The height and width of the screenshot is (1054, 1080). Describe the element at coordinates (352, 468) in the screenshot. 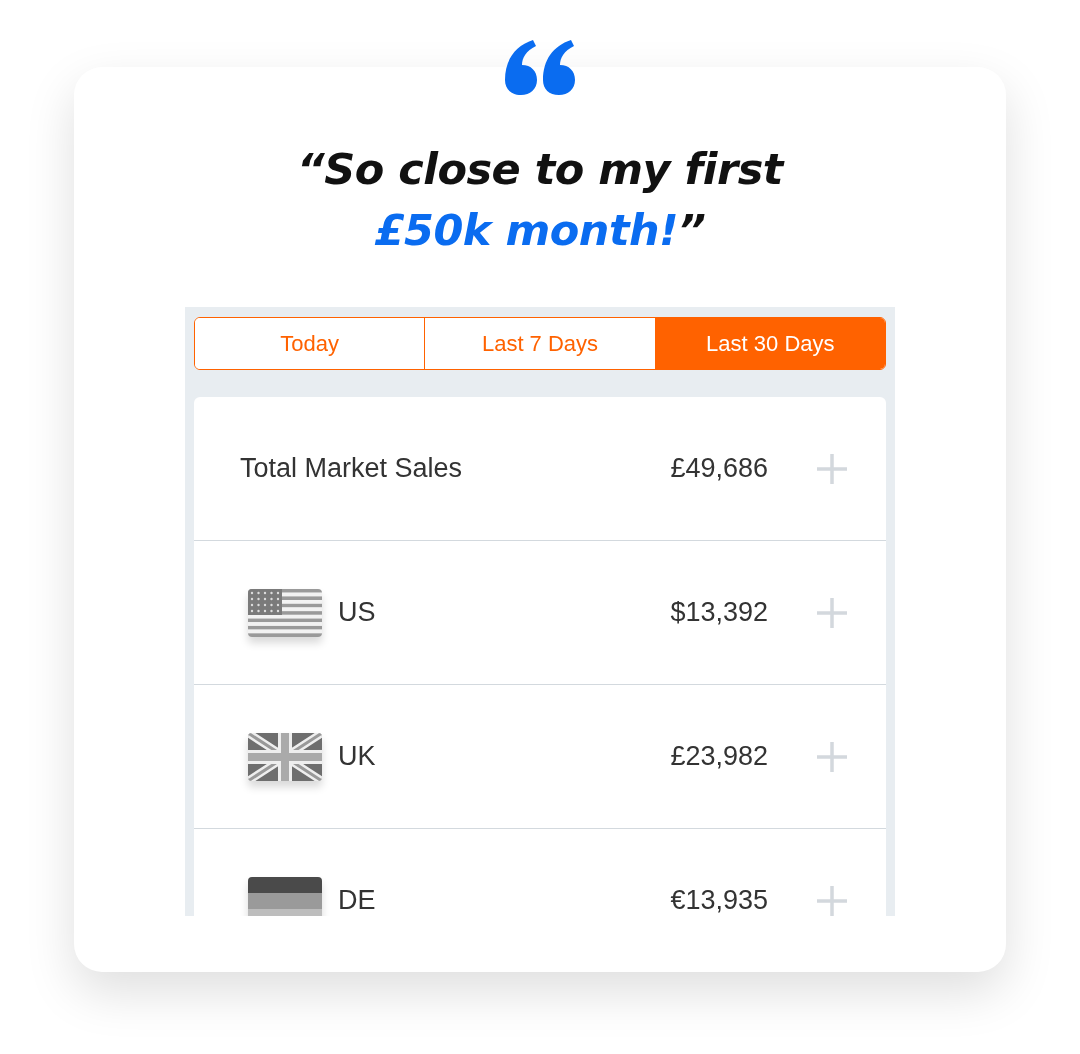

I see `total-label: Total Market Sales` at that location.